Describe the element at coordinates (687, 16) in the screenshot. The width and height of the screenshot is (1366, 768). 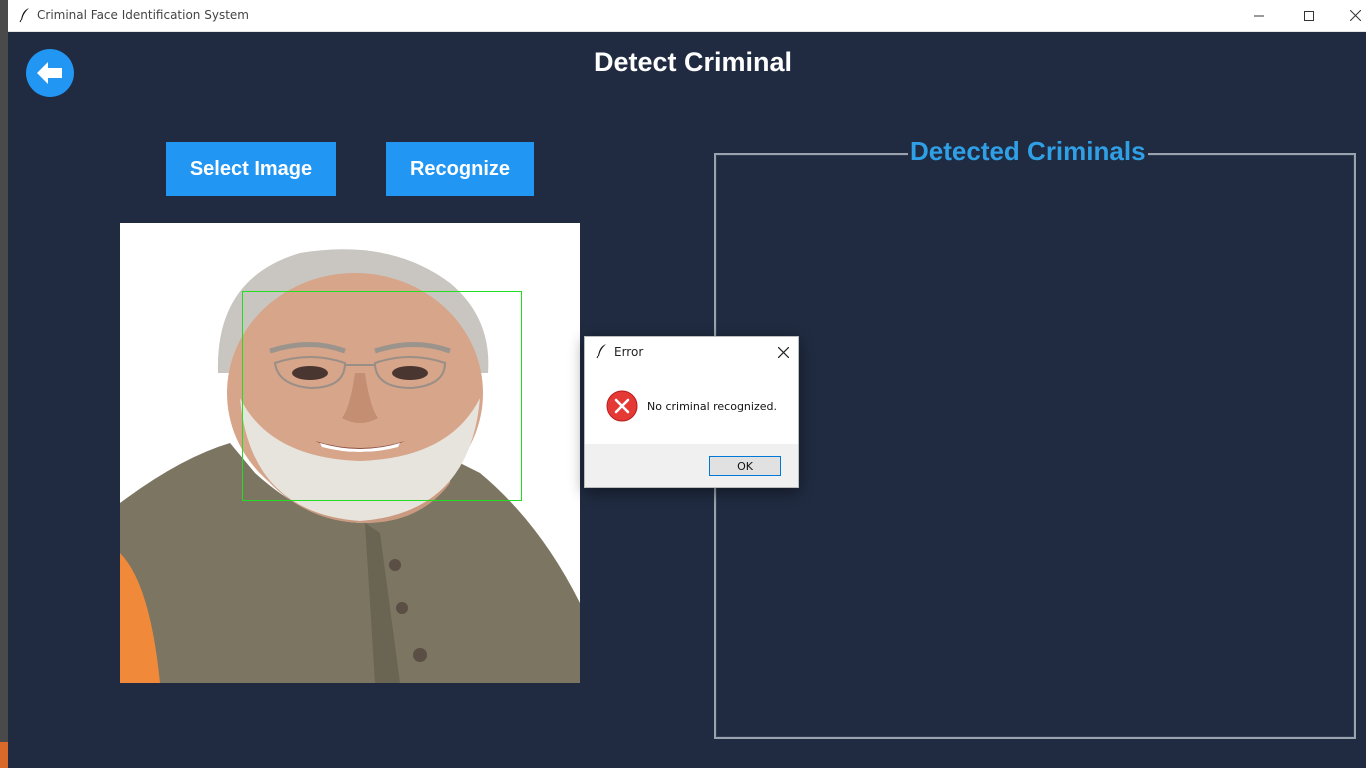
I see `title-bar: Criminal Face Identification System` at that location.